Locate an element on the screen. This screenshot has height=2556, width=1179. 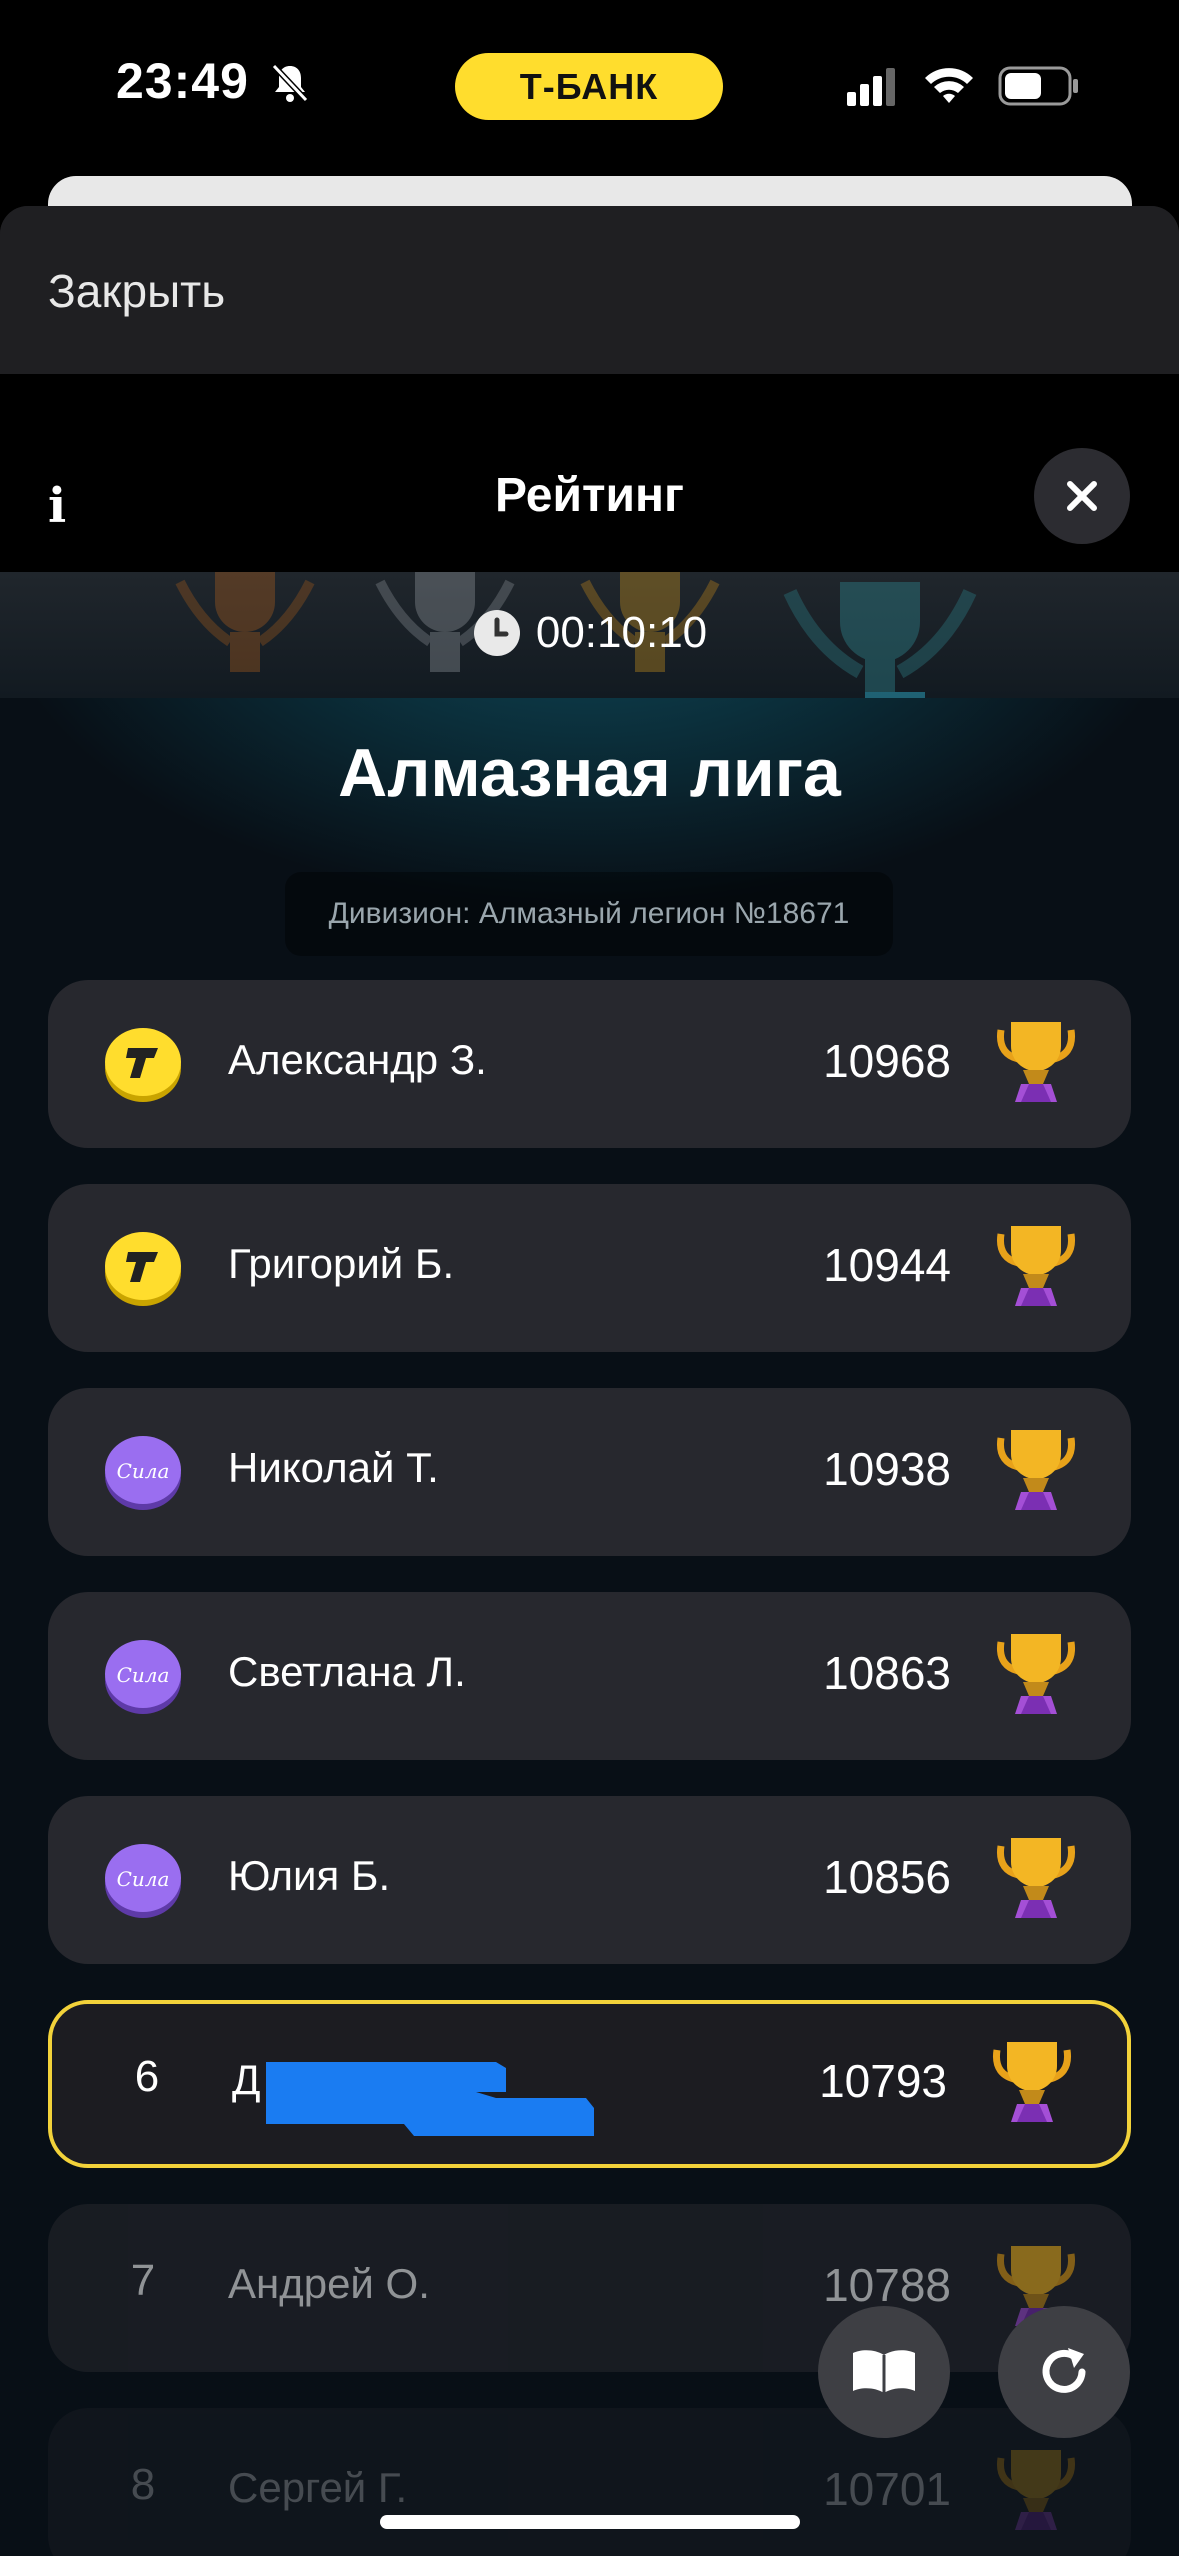
close-icon is located at coordinates (1082, 496).